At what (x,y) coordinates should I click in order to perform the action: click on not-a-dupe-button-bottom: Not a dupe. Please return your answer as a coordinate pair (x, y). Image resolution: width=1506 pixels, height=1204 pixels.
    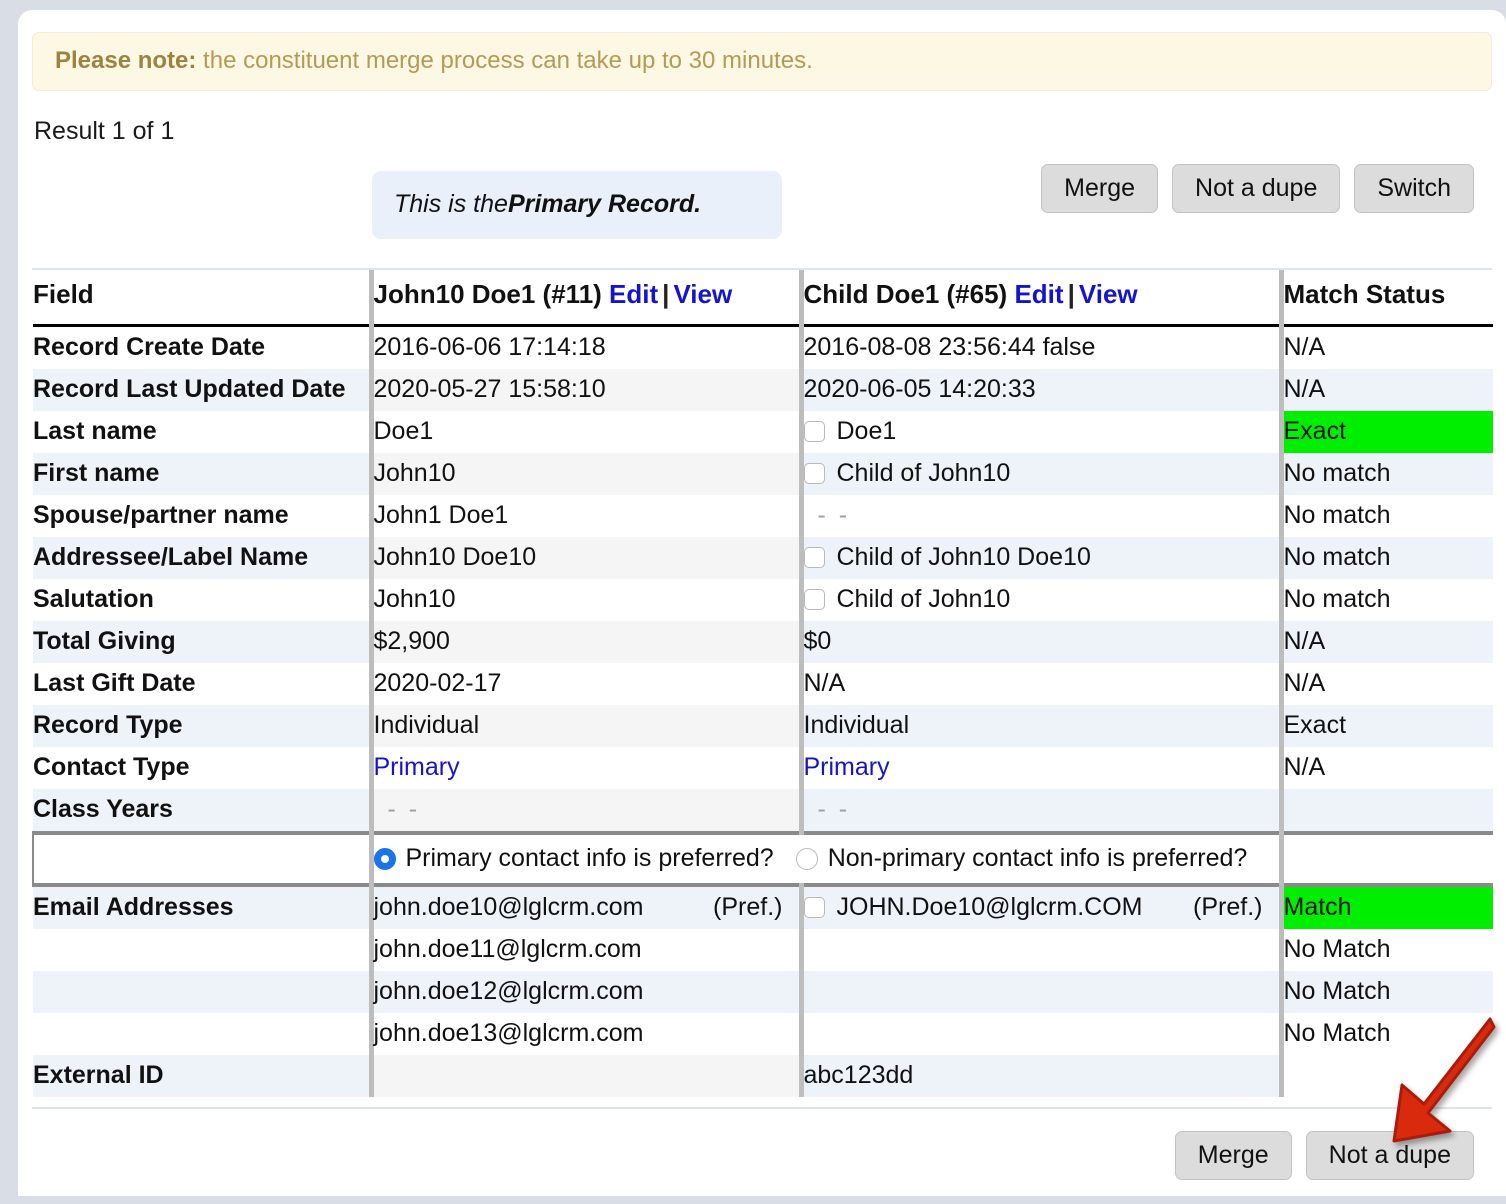
    Looking at the image, I should click on (1389, 1155).